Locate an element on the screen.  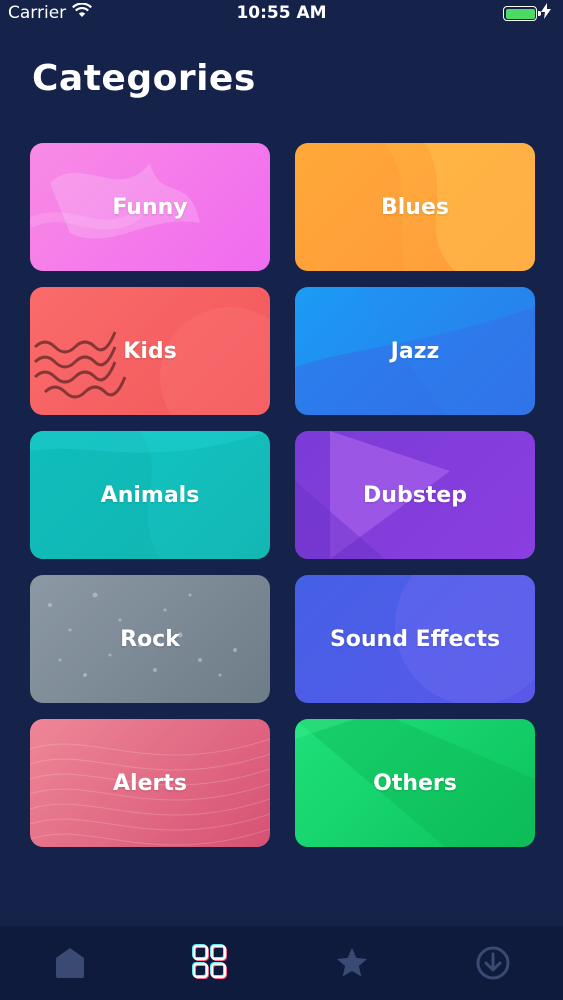
category-label: Others is located at coordinates (415, 783).